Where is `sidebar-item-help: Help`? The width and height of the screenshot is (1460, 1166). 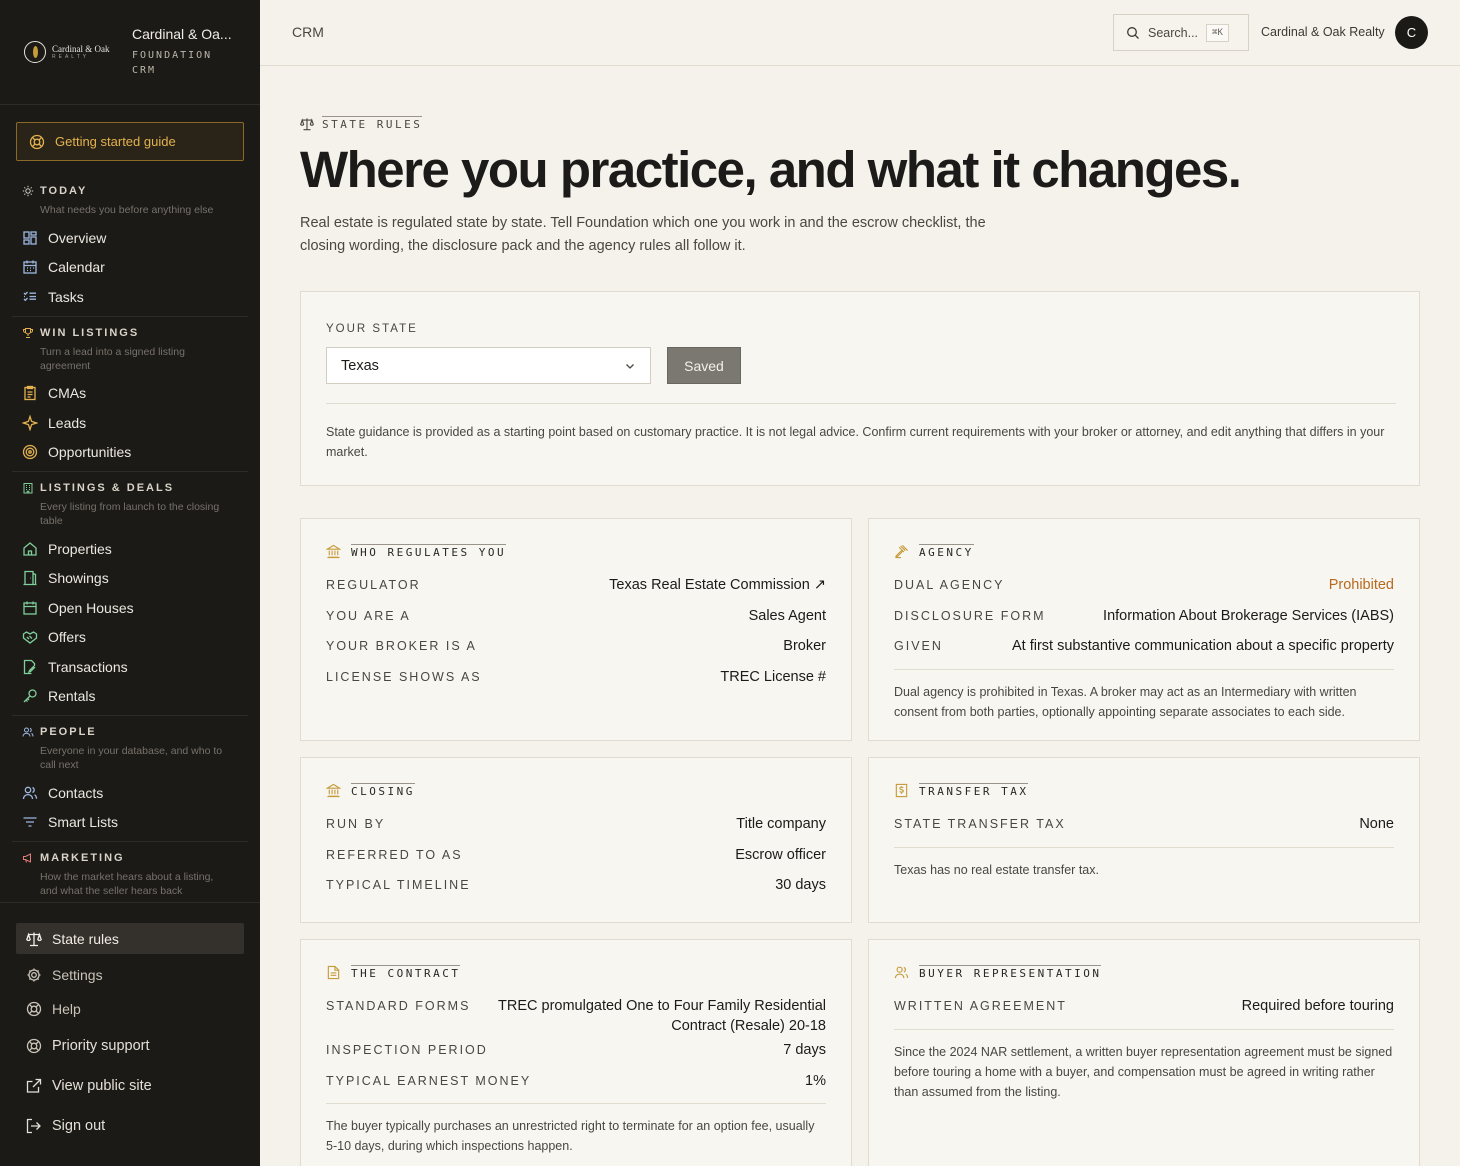 sidebar-item-help: Help is located at coordinates (122, 1009).